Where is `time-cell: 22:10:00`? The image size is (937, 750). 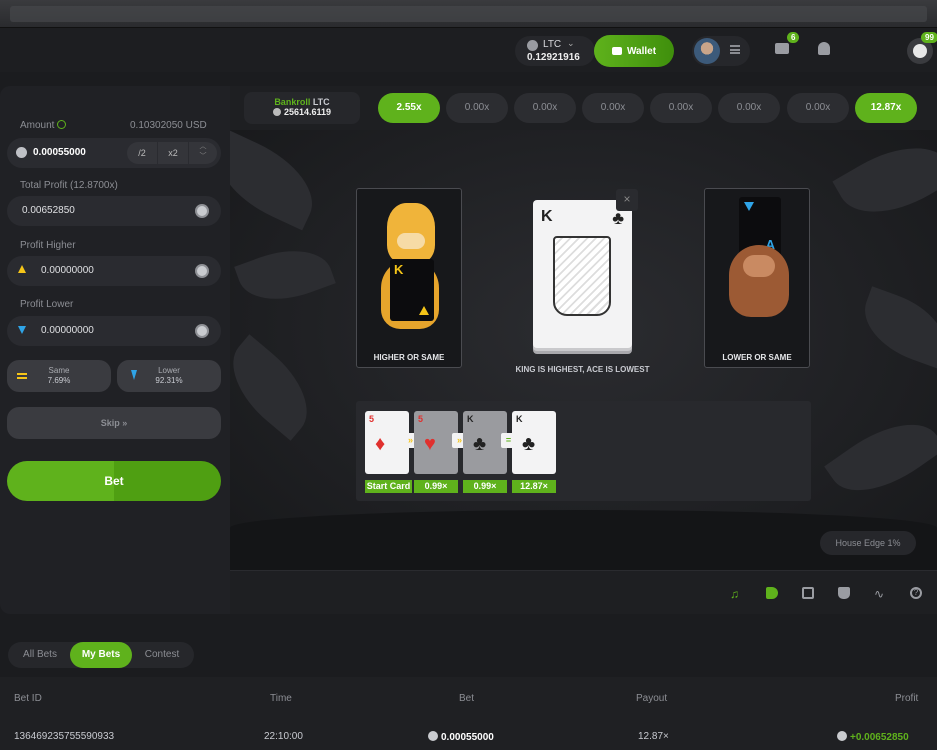 time-cell: 22:10:00 is located at coordinates (283, 736).